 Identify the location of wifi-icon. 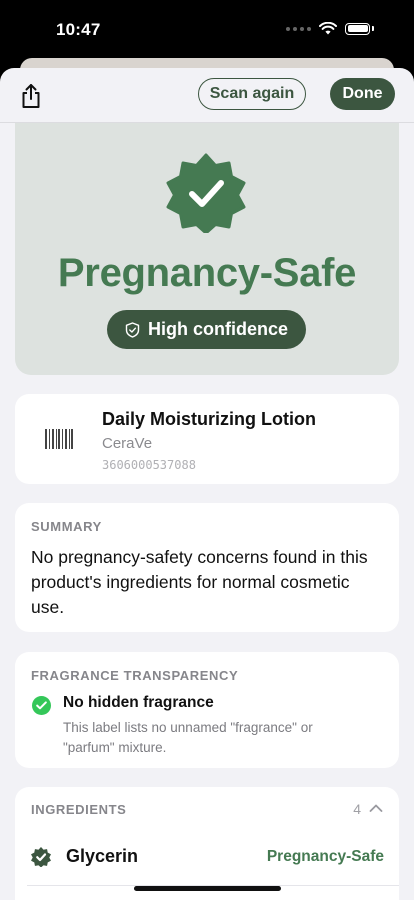
(328, 28).